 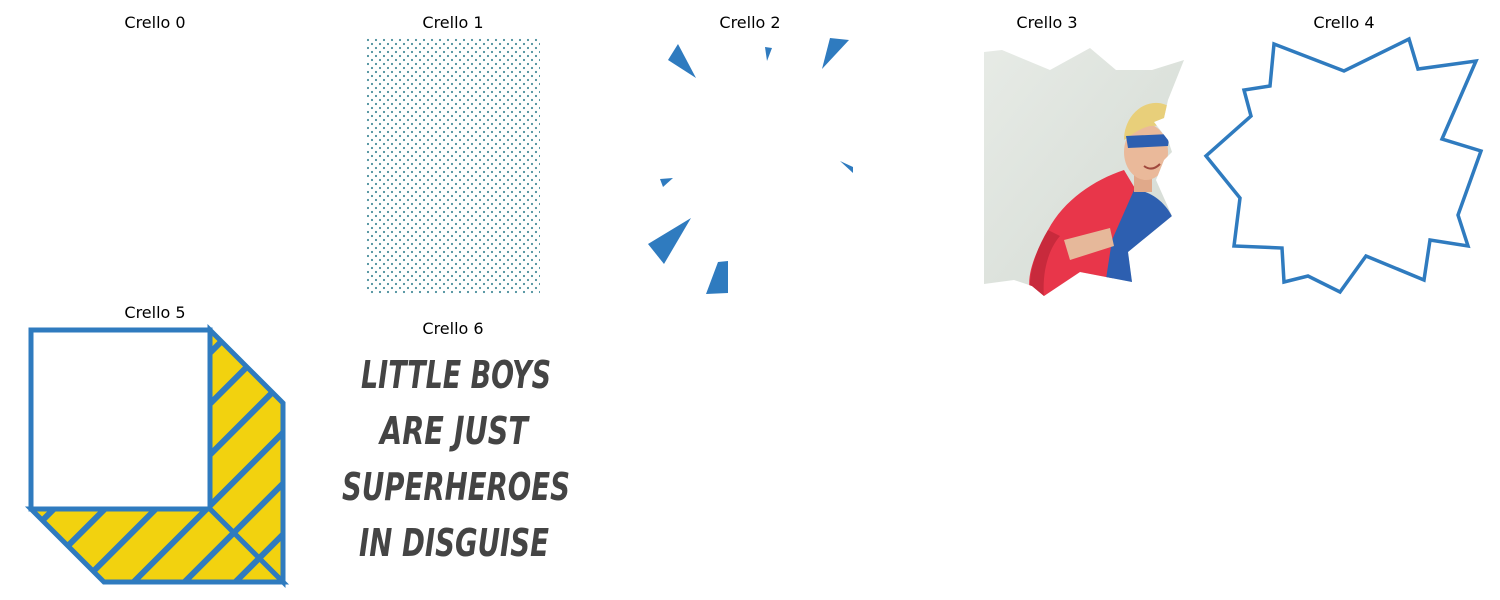 What do you see at coordinates (155, 22) in the screenshot?
I see `panel-0-title: Crello 0` at bounding box center [155, 22].